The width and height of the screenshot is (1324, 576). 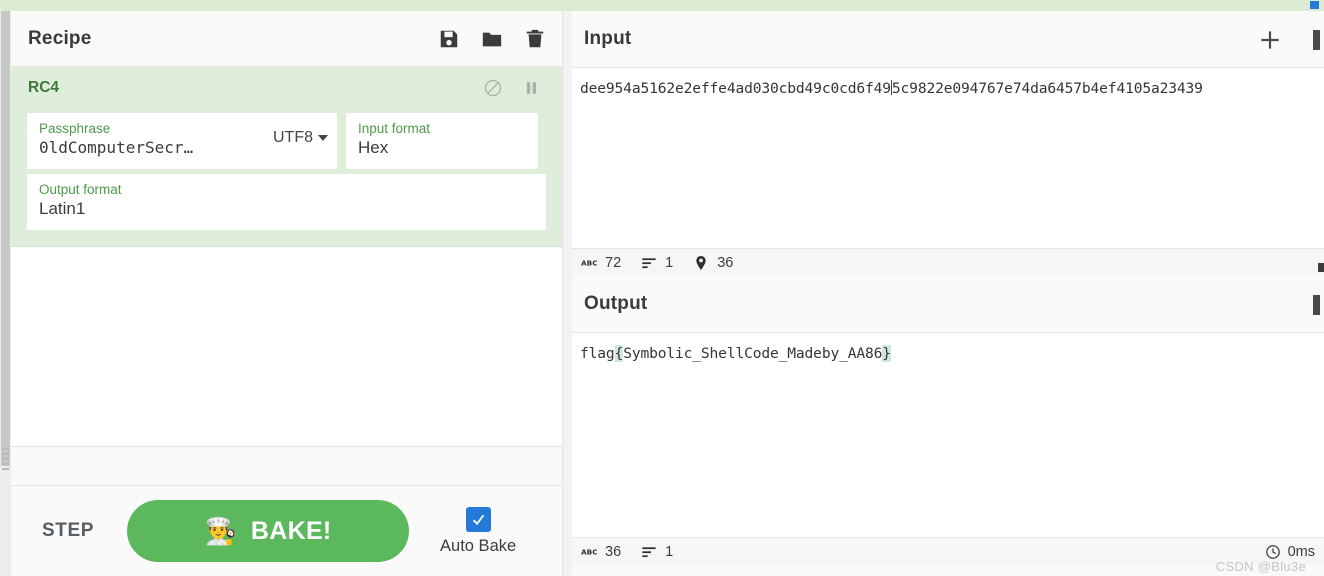 I want to click on recipe-scrollbar, so click(x=5, y=293).